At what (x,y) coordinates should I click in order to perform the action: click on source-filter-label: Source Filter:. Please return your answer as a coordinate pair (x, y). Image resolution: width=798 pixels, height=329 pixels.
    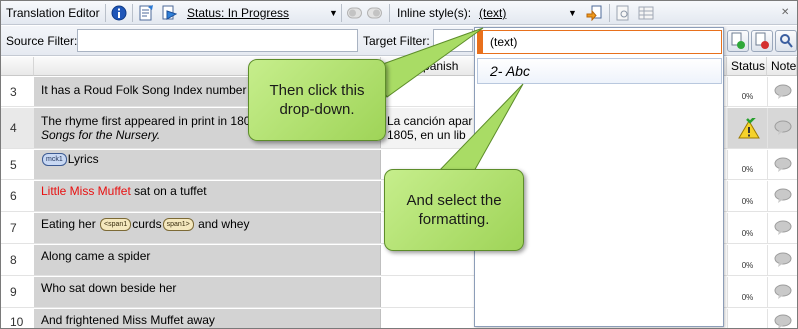
    Looking at the image, I should click on (42, 41).